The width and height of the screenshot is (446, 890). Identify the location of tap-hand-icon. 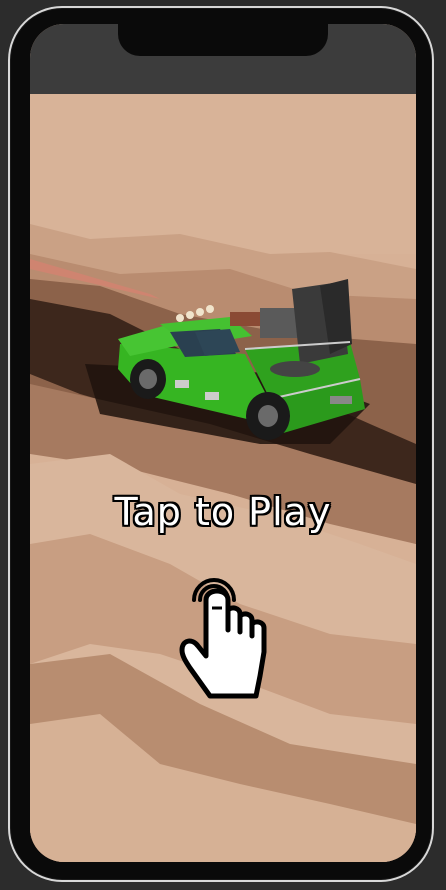
(222, 634).